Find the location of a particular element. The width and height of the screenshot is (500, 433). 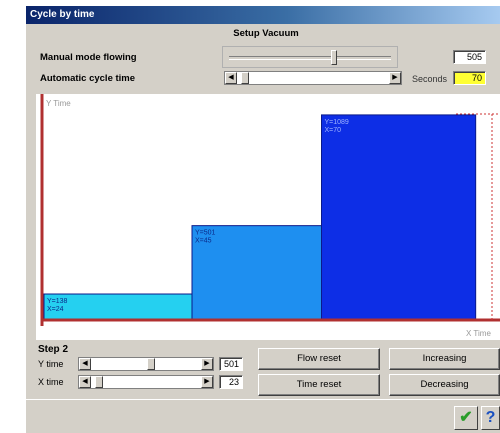

slider-handle is located at coordinates (334, 57).